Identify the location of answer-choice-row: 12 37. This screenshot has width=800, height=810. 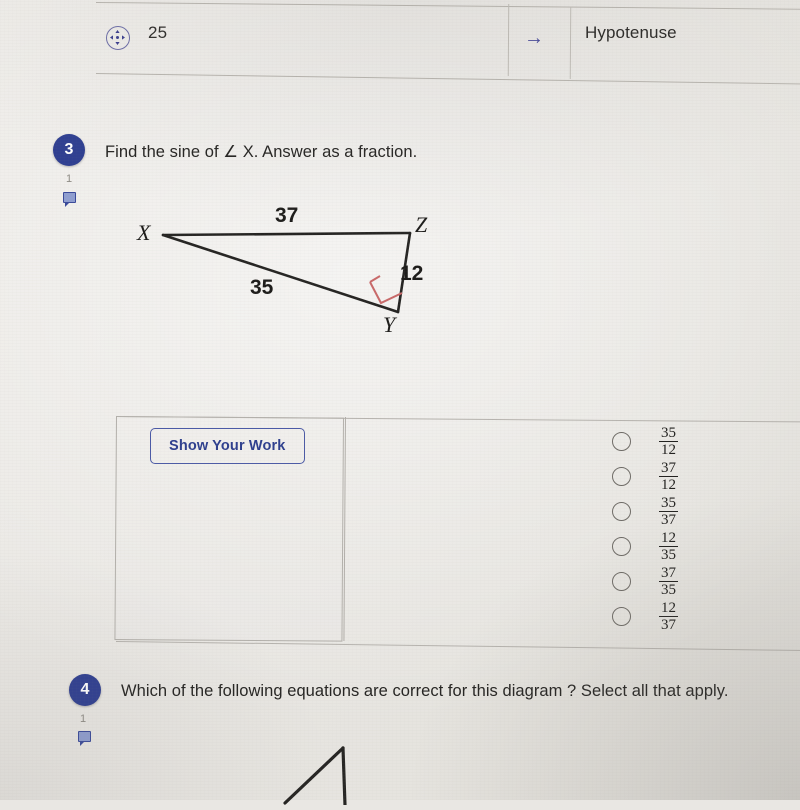
(702, 616).